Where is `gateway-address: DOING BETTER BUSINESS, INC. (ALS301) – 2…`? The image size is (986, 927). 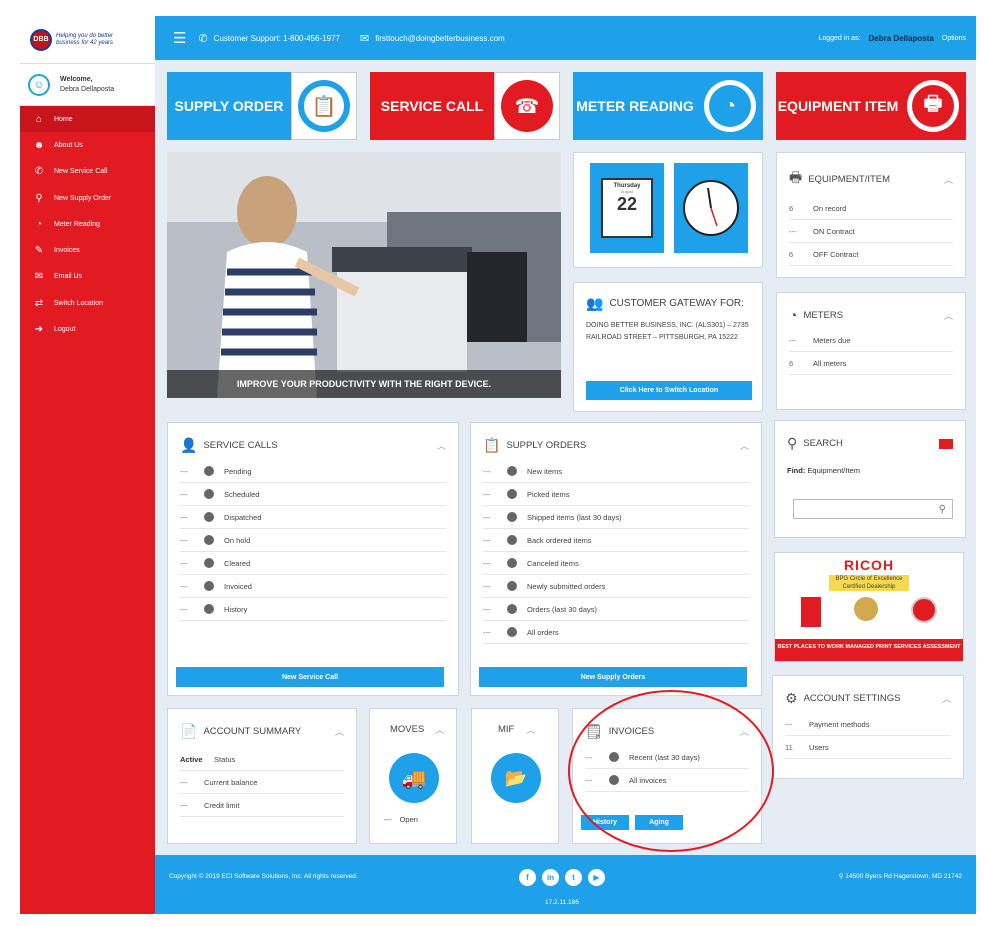
gateway-address: DOING BETTER BUSINESS, INC. (ALS301) – 2… is located at coordinates (667, 331).